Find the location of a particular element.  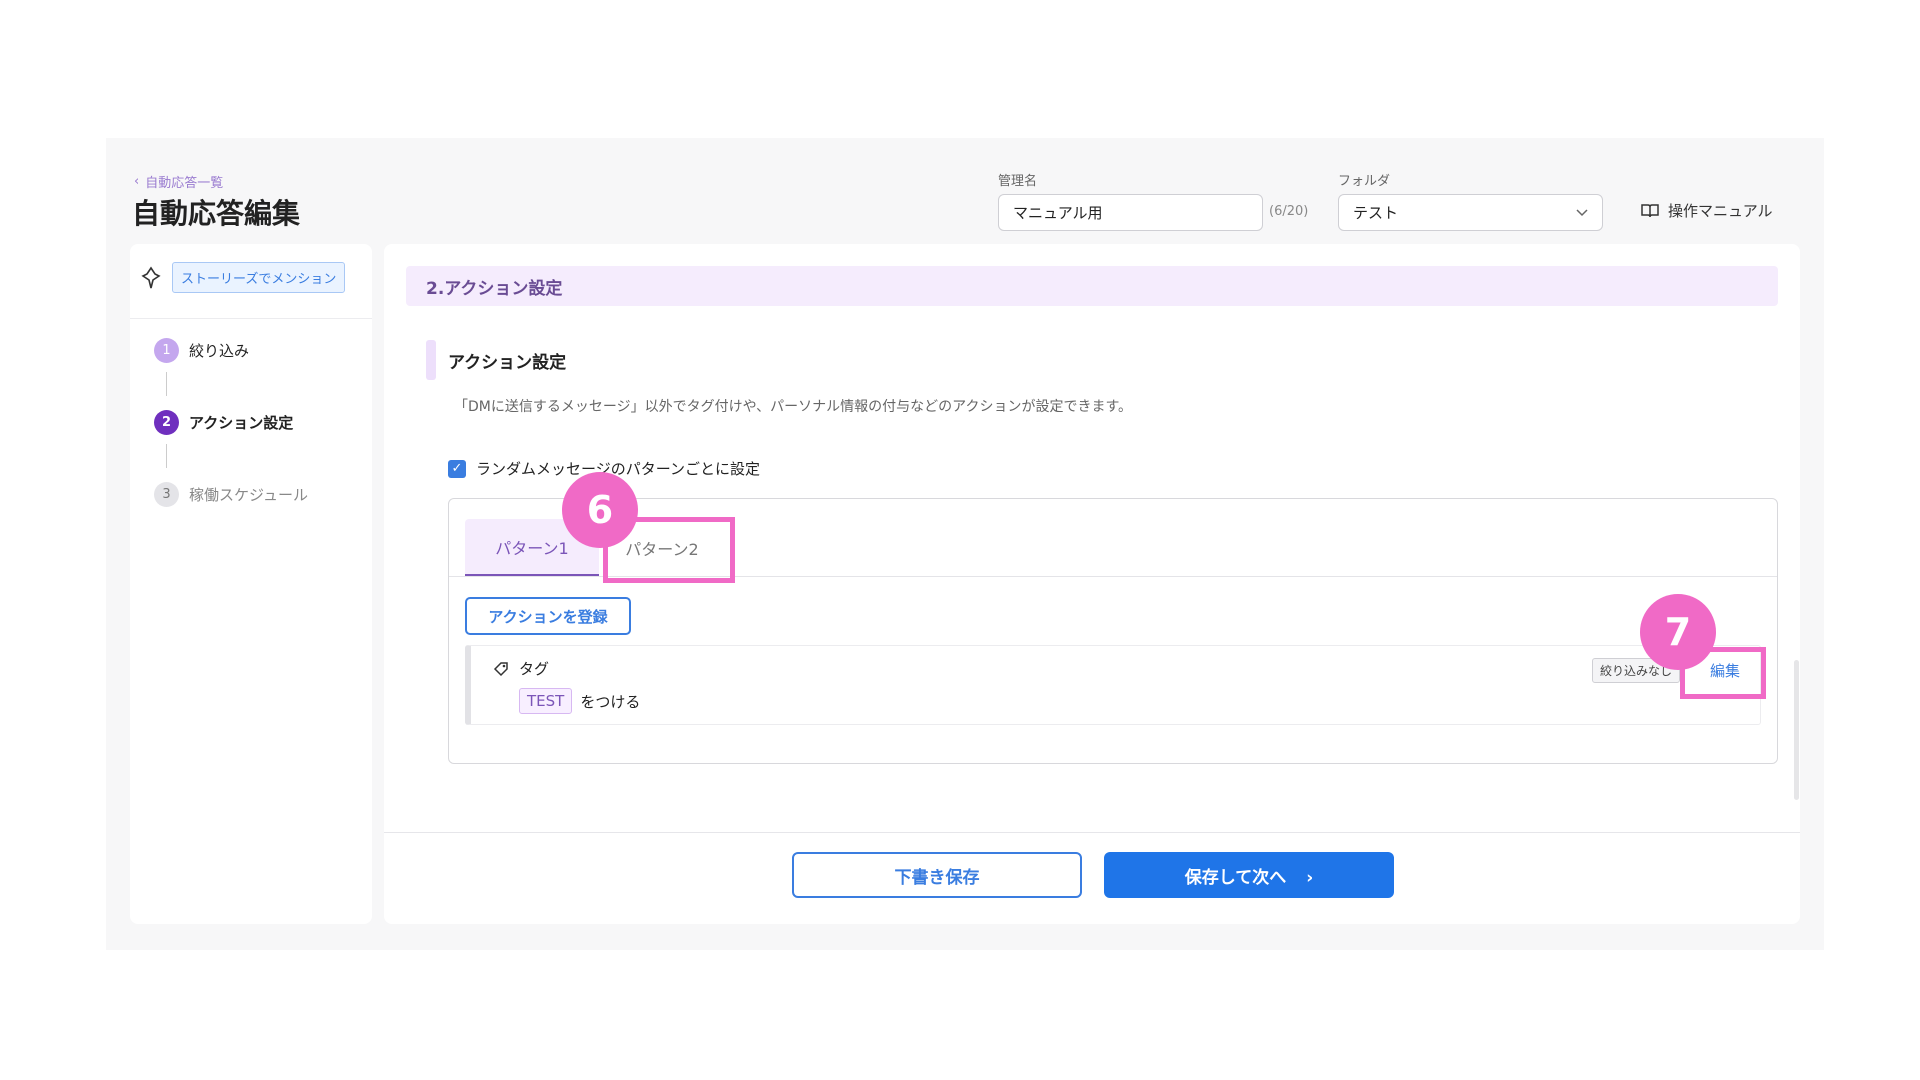

step-schedule: 3 稼働スケジュール is located at coordinates (231, 494).